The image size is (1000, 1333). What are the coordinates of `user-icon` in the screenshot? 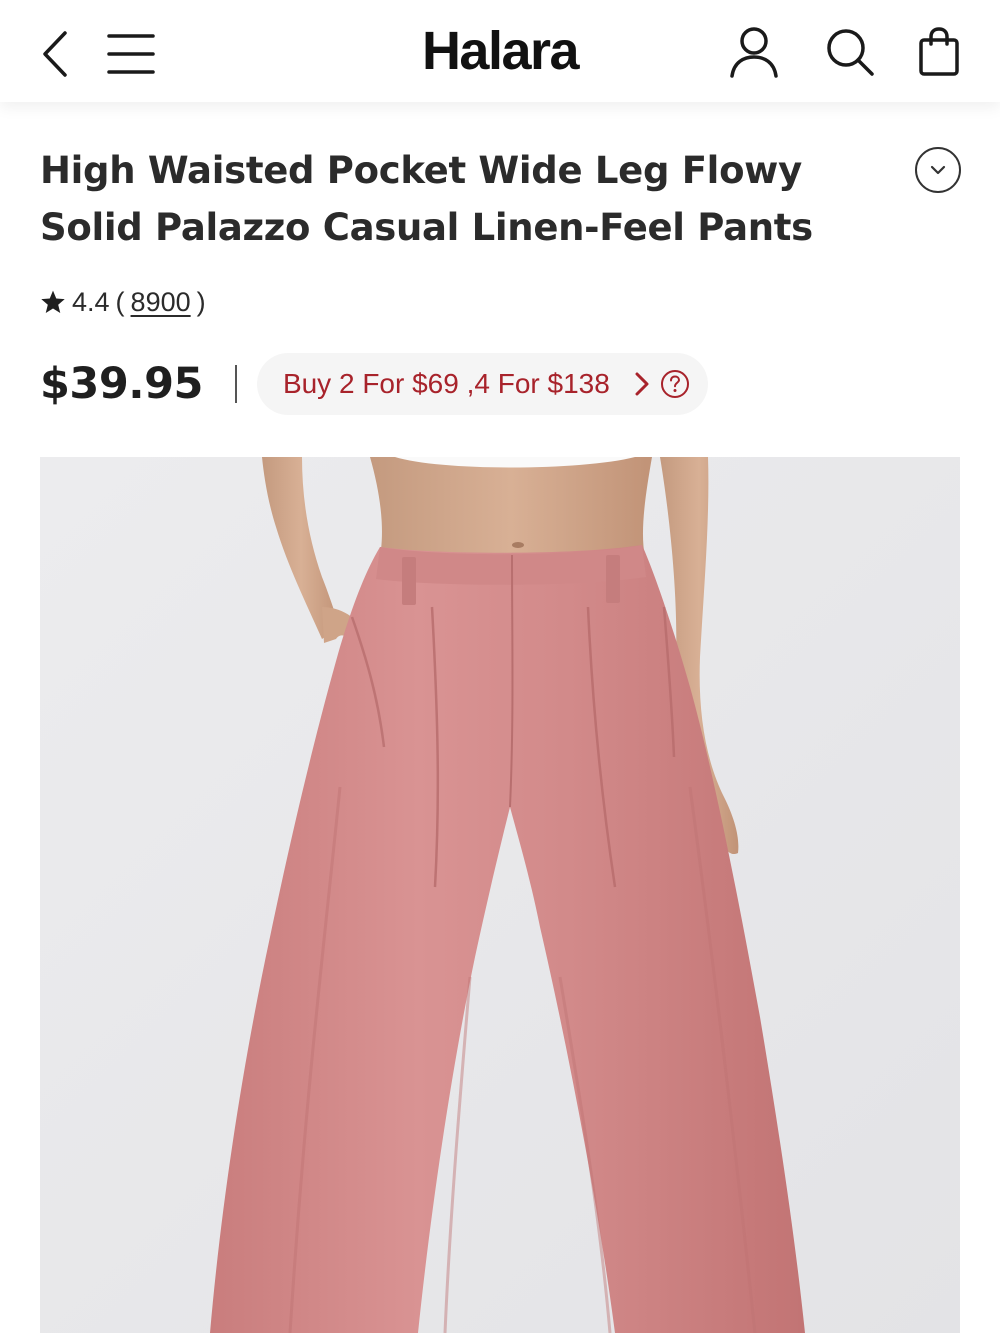 It's located at (754, 52).